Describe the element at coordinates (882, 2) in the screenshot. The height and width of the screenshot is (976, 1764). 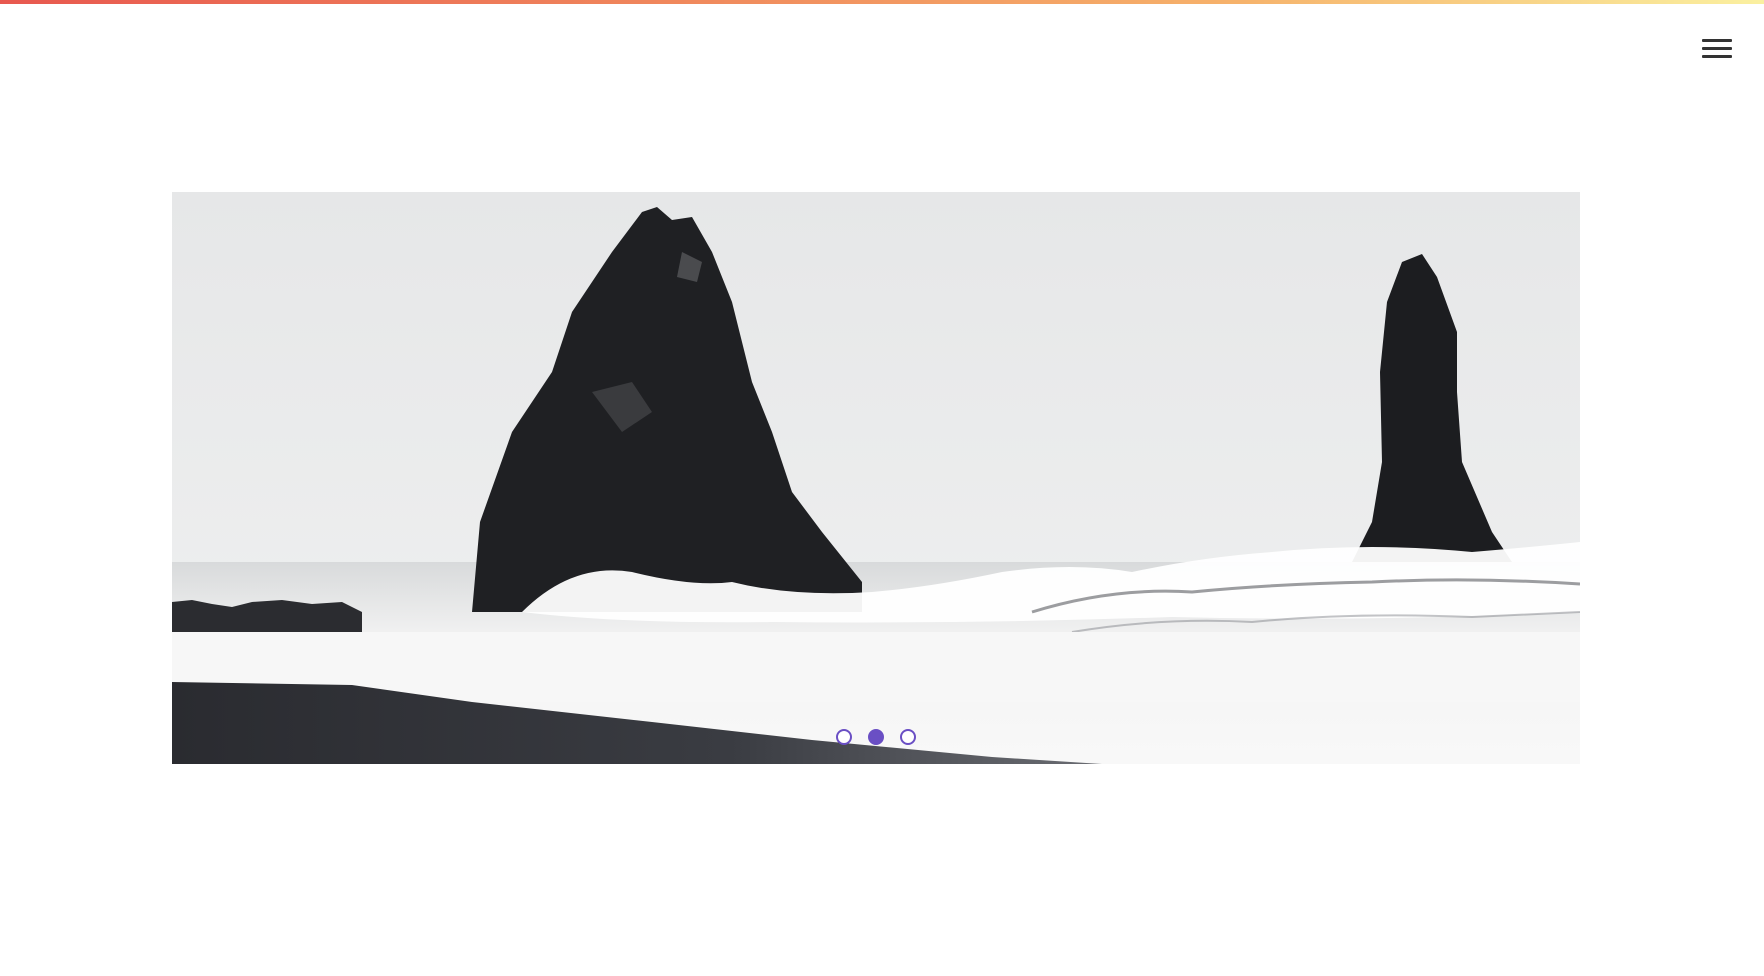
I see `top-gradient-bar` at that location.